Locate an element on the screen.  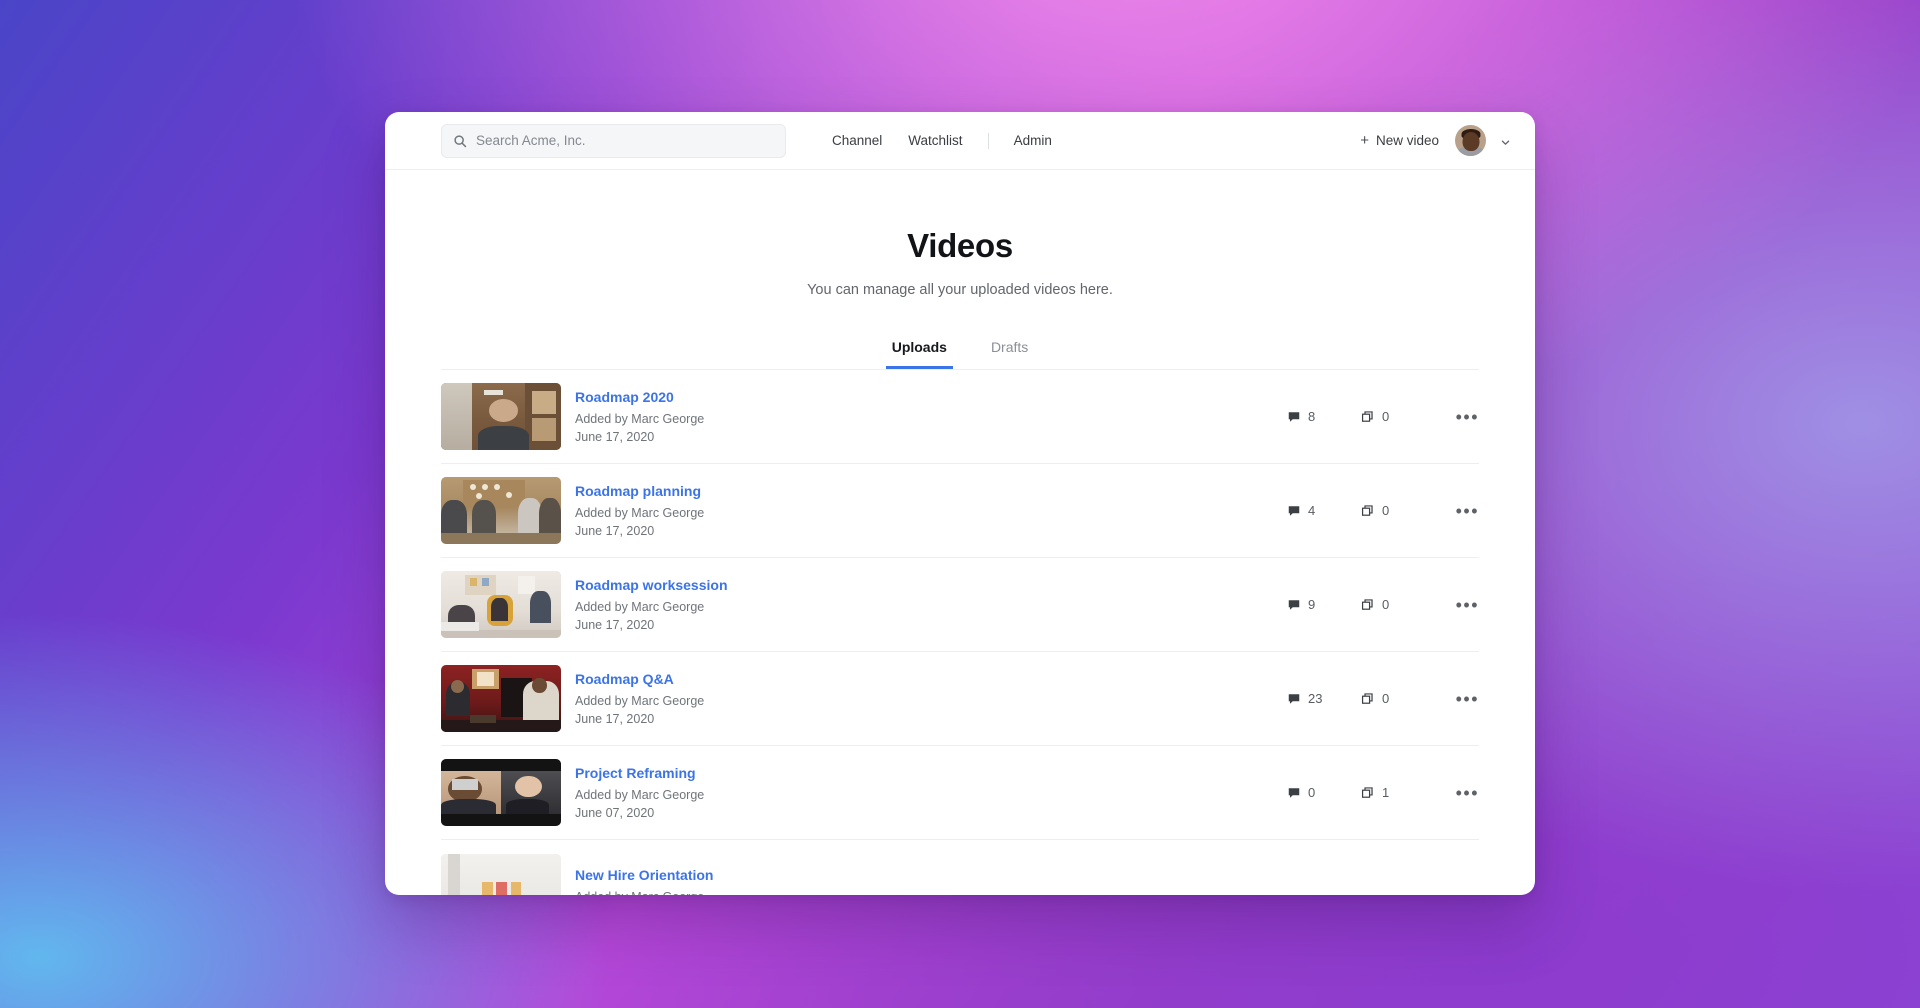
top-navigation-bar: Channel Watchlist Admin + New video is located at coordinates (960, 141).